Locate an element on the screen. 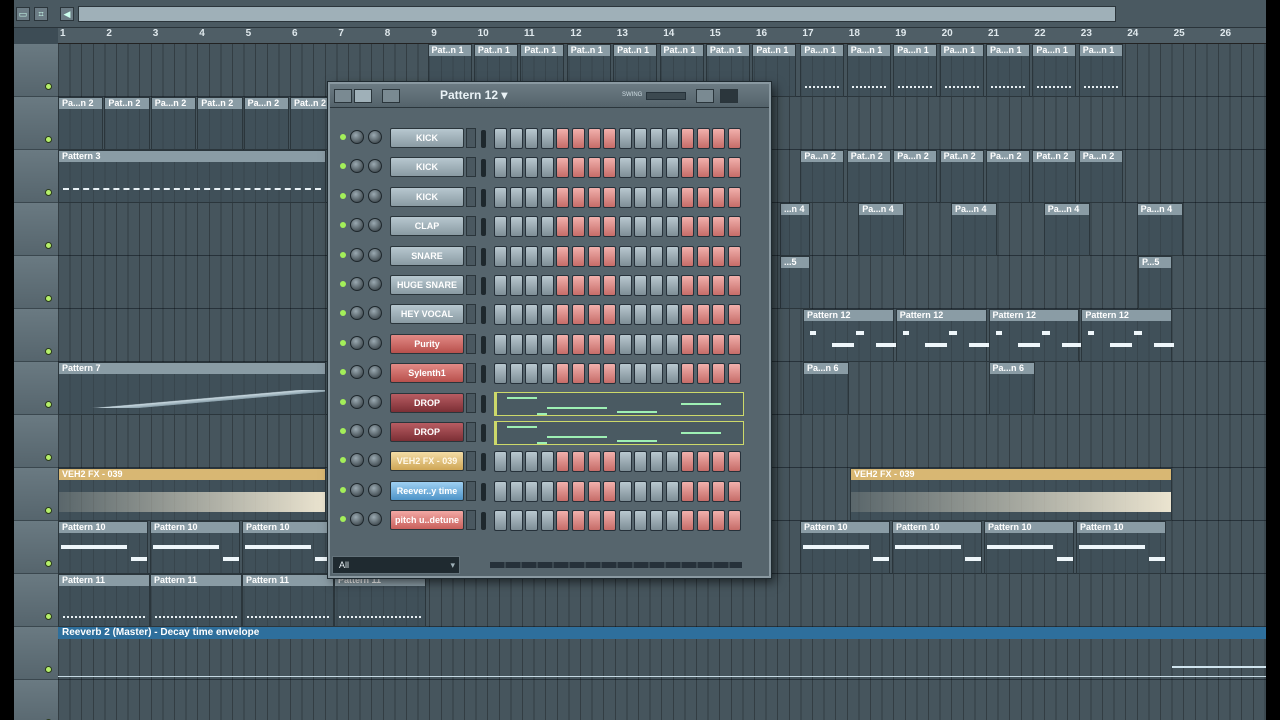 This screenshot has height=720, width=1280. channel-filter-select: All ▾ is located at coordinates (396, 565).